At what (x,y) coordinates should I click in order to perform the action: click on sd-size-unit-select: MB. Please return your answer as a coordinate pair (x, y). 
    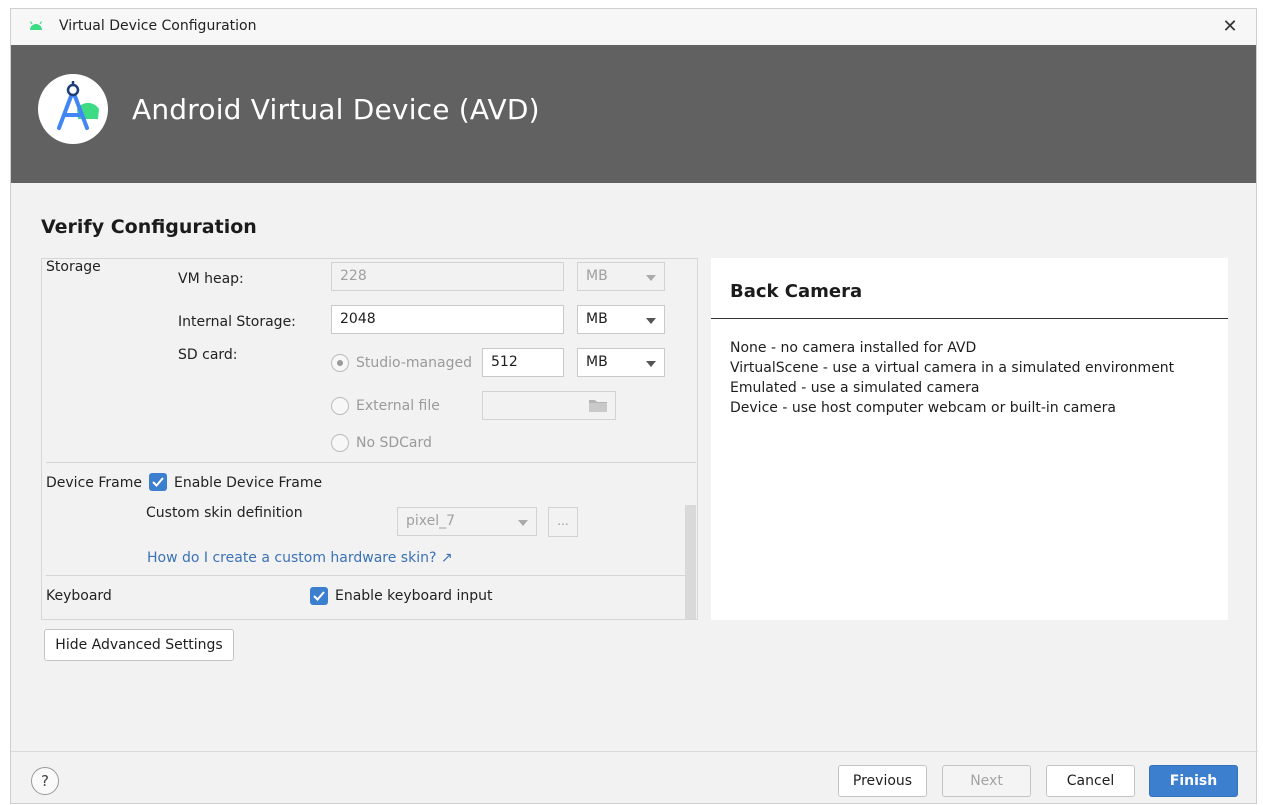
    Looking at the image, I should click on (621, 362).